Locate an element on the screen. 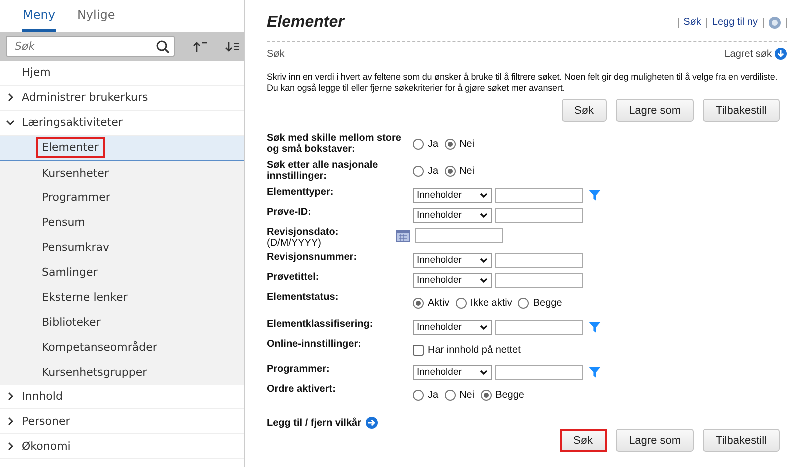  menu-item: Elementer is located at coordinates (122, 148).